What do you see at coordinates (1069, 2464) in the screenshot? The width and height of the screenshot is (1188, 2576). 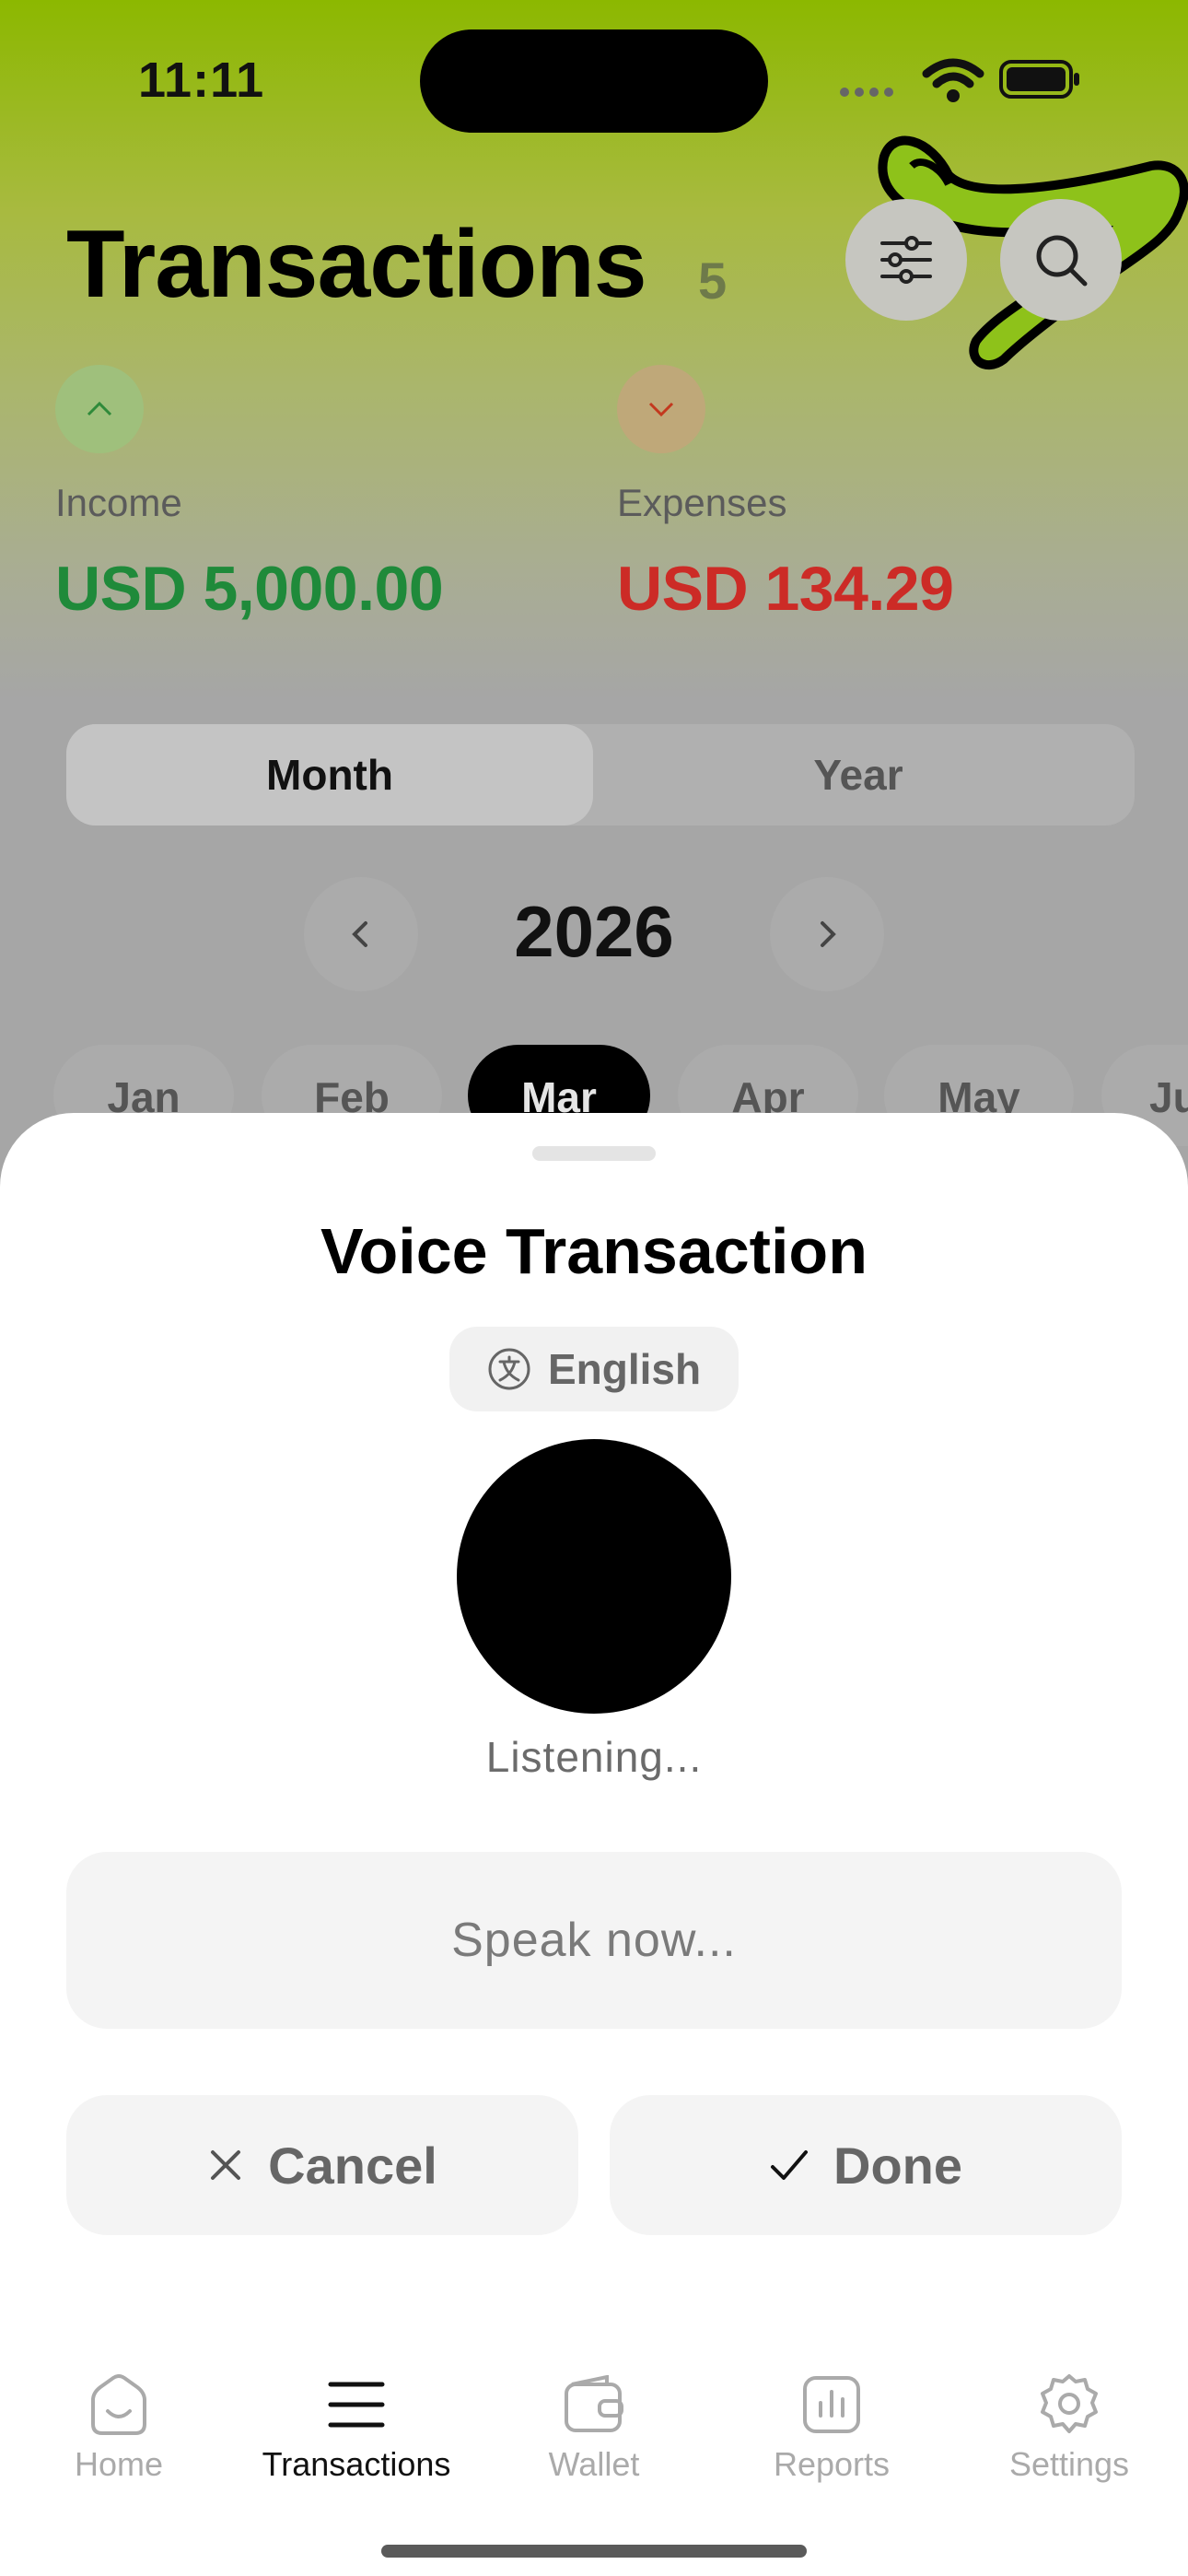 I see `tab-settings-label: Settings` at bounding box center [1069, 2464].